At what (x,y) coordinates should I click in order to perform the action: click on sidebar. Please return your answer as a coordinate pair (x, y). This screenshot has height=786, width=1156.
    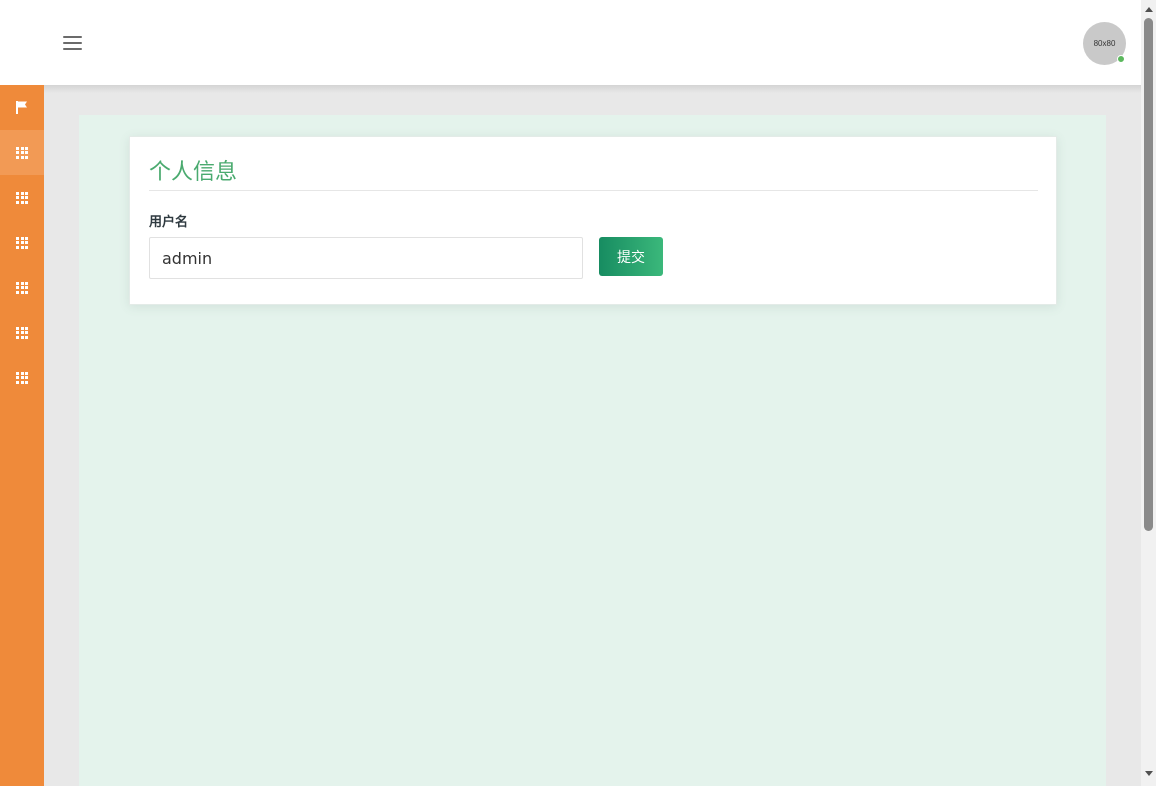
    Looking at the image, I should click on (22, 435).